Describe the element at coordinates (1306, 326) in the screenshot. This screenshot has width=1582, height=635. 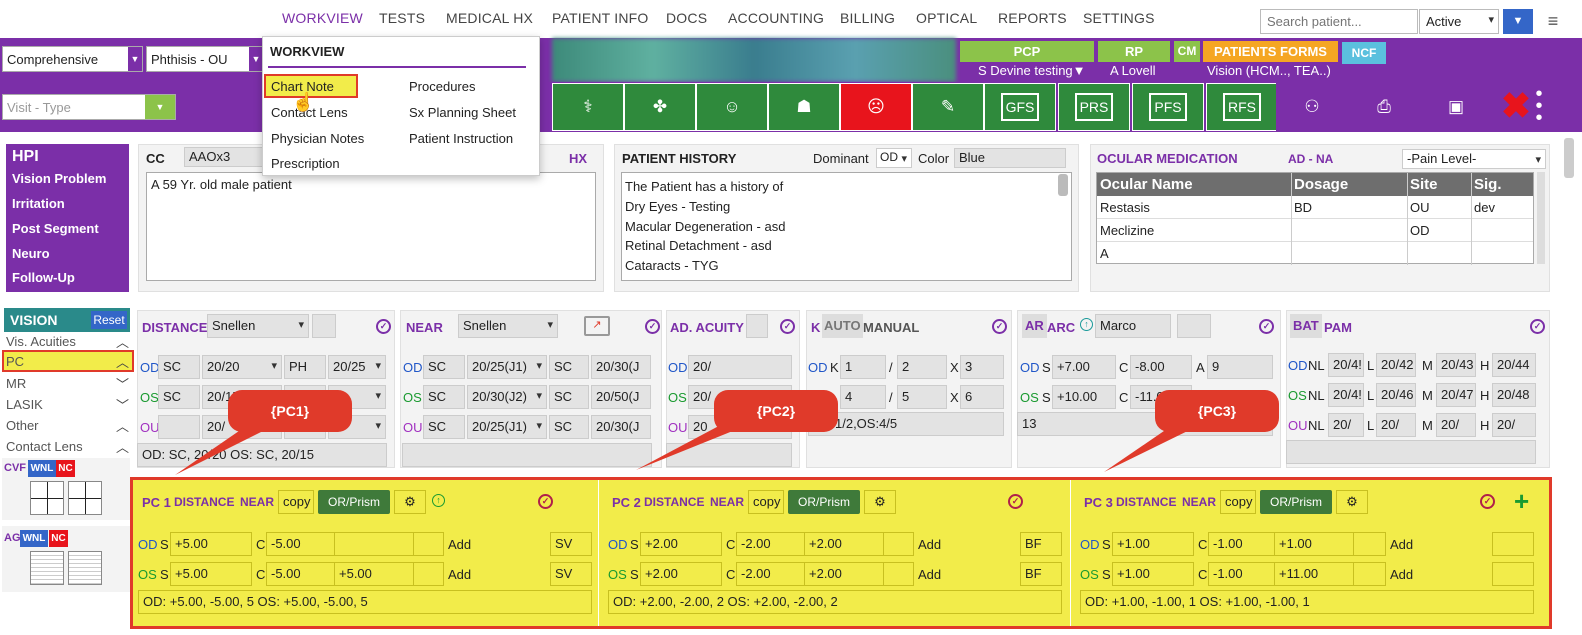
I see `bat-tab: BAT` at that location.